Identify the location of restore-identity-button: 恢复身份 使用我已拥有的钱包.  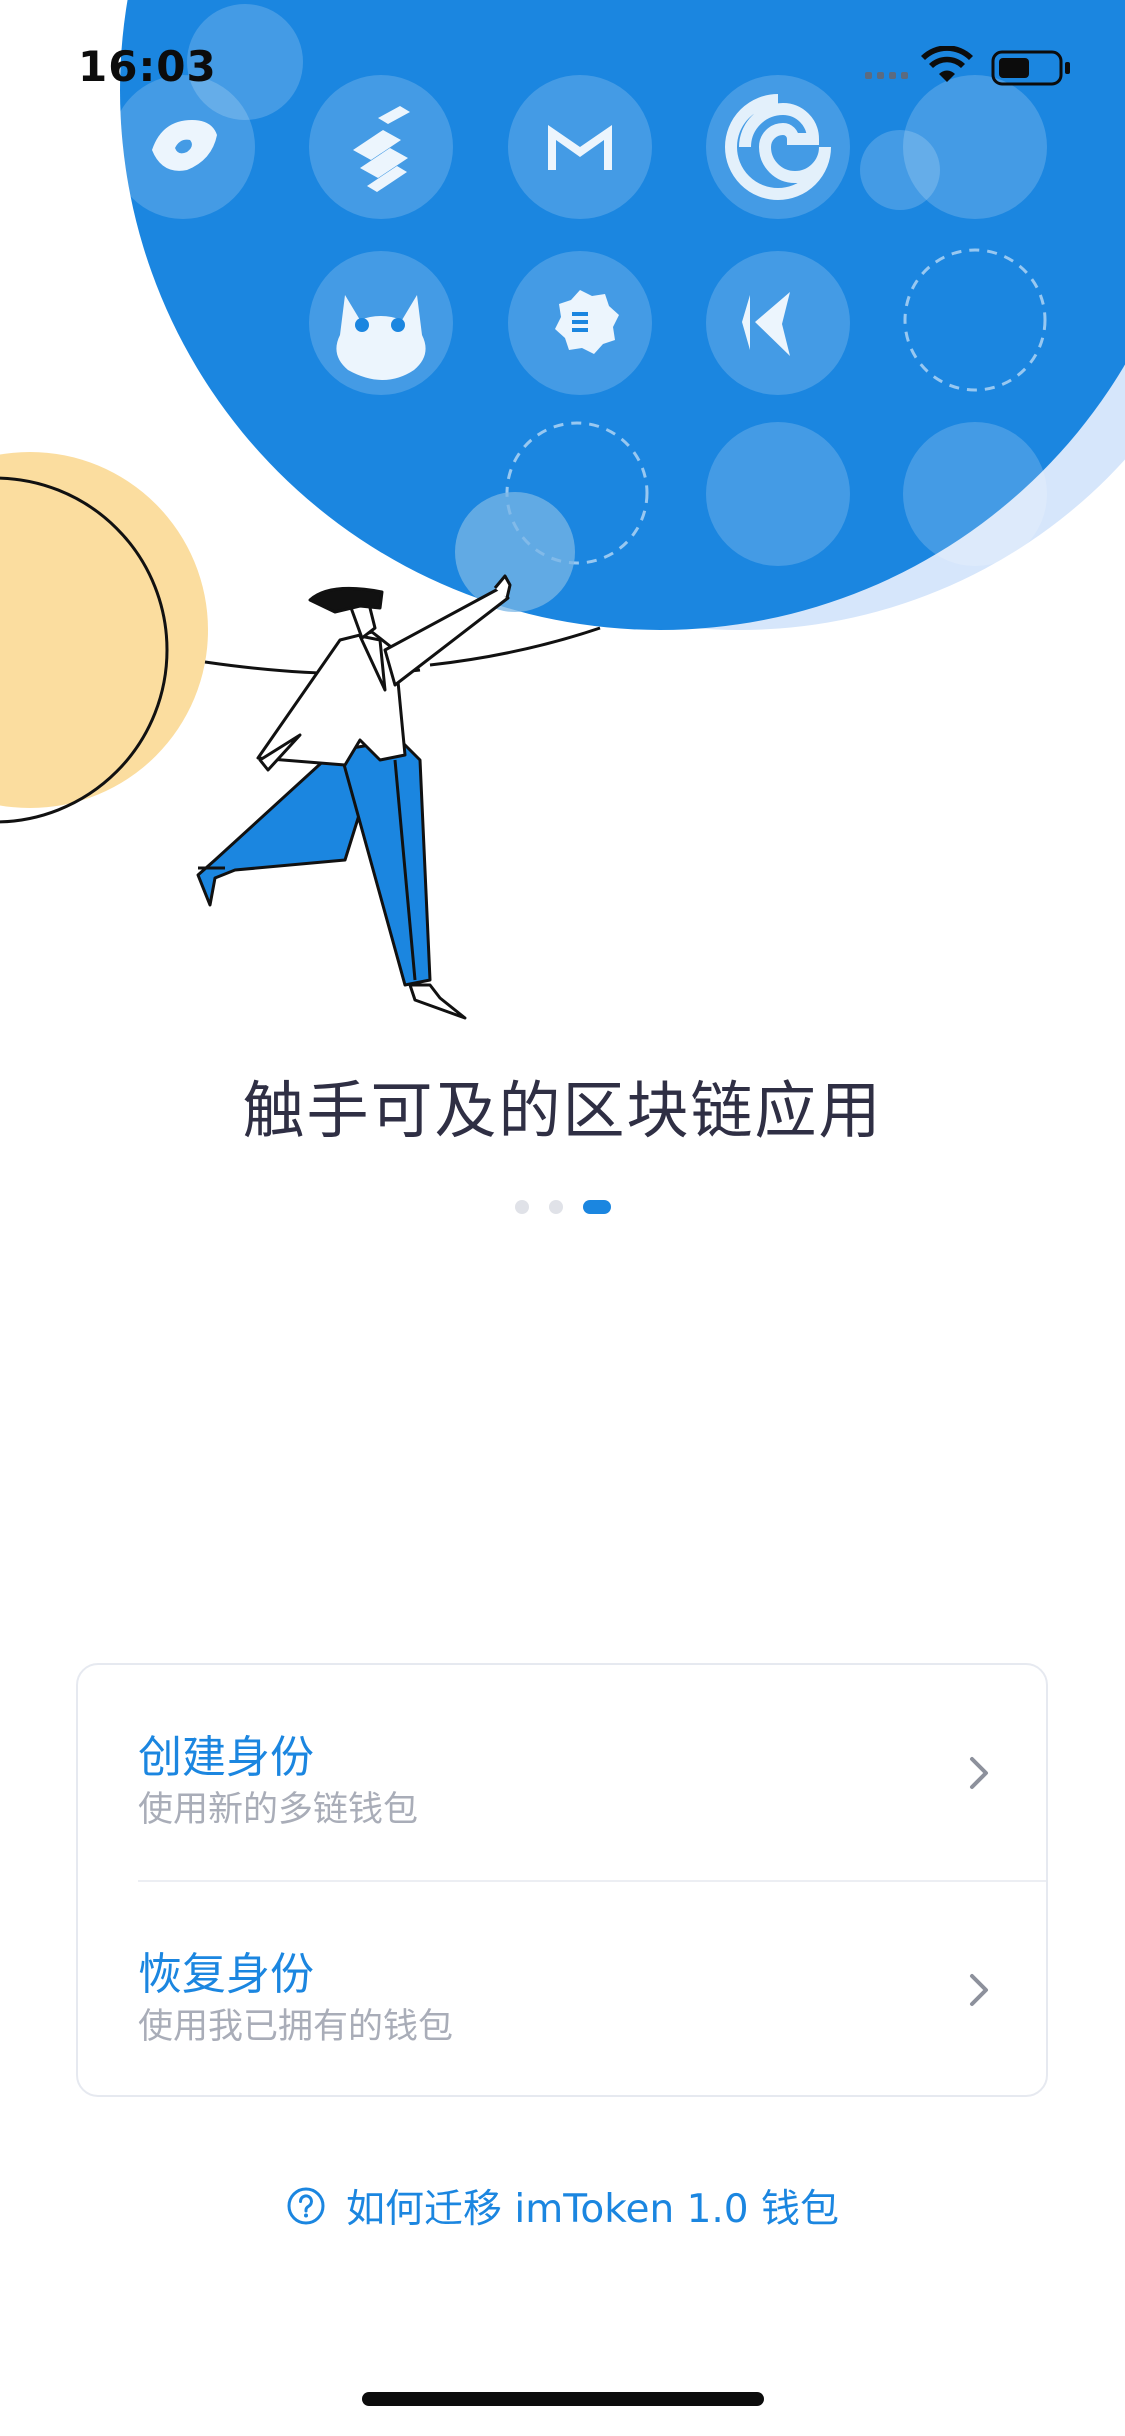
(562, 1989).